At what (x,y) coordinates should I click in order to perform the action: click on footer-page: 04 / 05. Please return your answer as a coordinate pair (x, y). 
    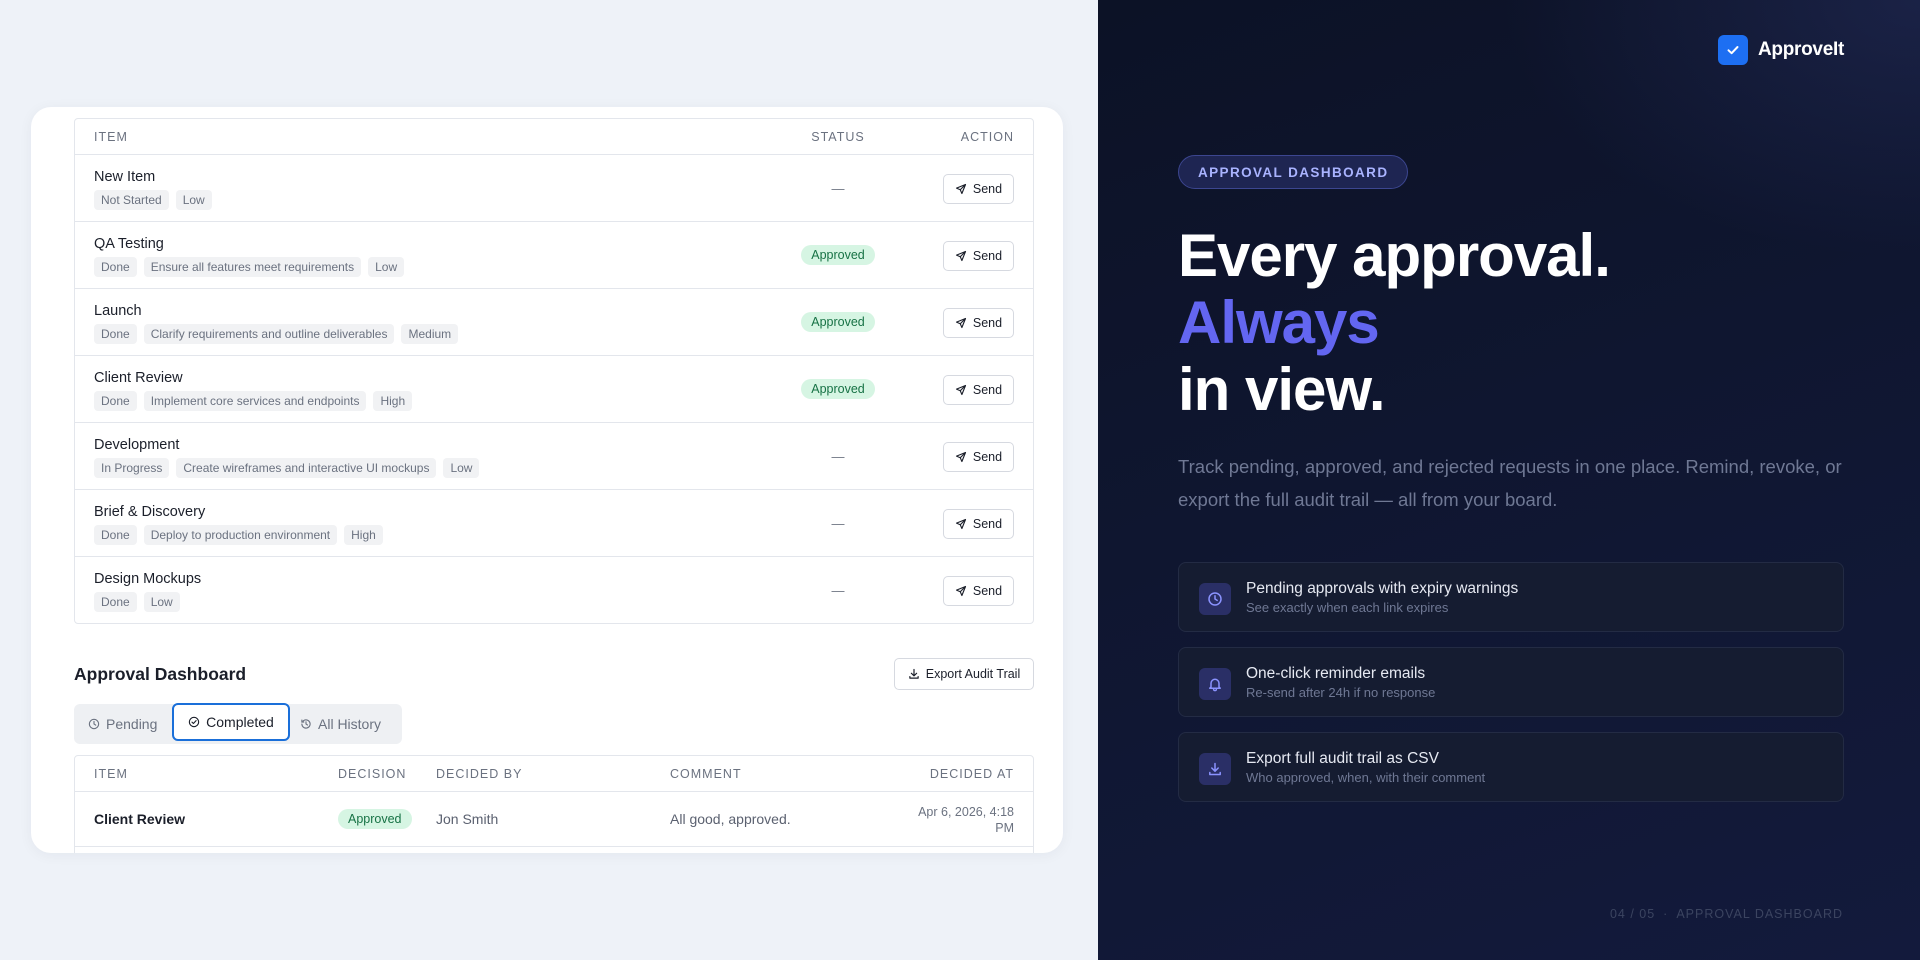
    Looking at the image, I should click on (1632, 914).